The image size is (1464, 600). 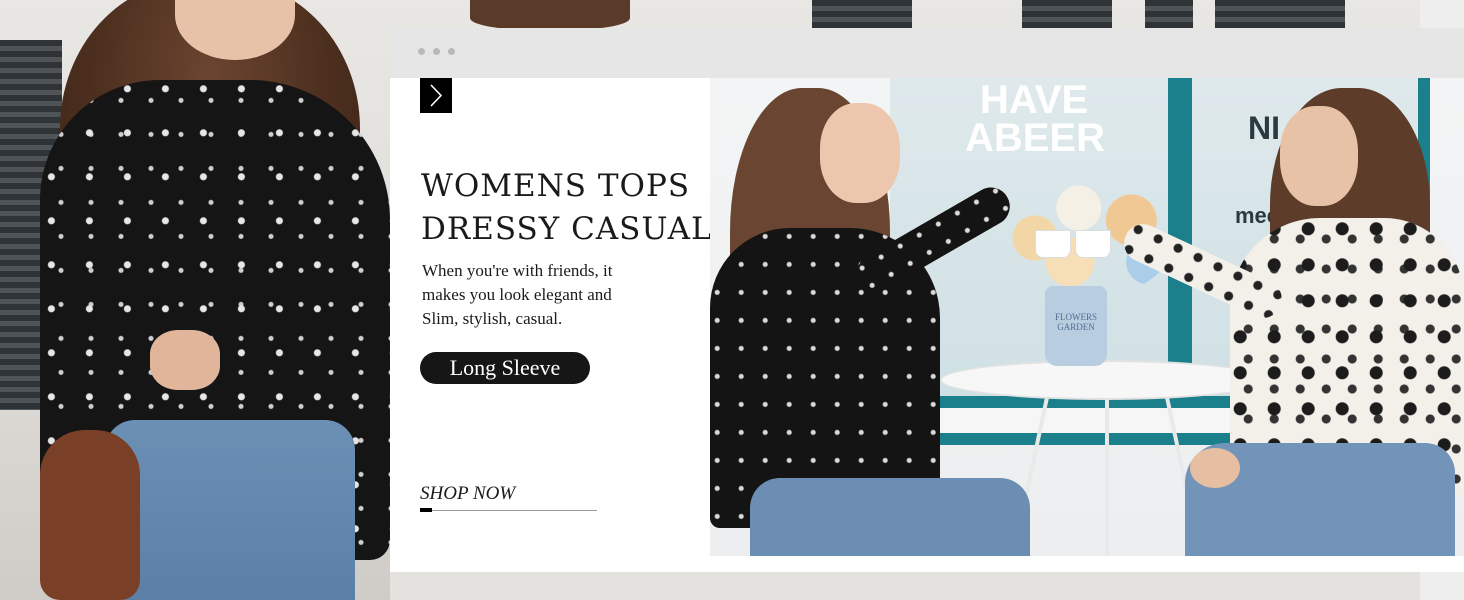 I want to click on woman-right-knee, so click(x=1215, y=468).